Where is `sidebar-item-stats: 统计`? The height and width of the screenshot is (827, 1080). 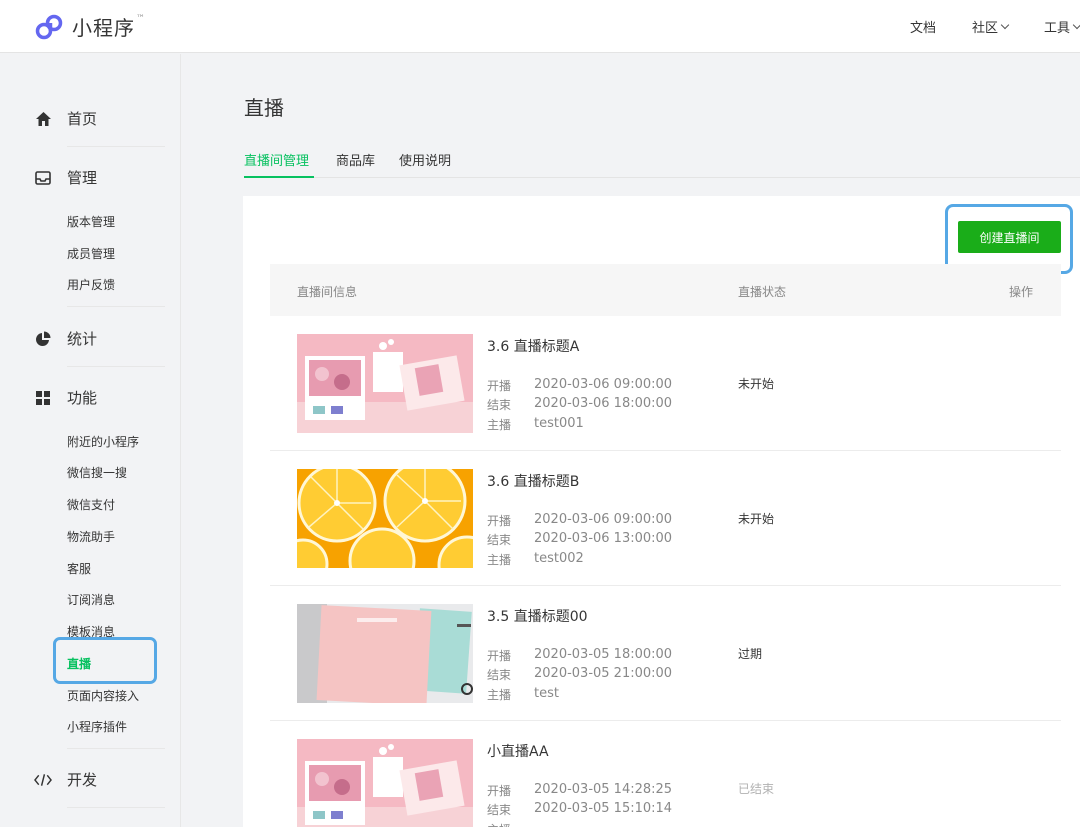 sidebar-item-stats: 统计 is located at coordinates (65, 338).